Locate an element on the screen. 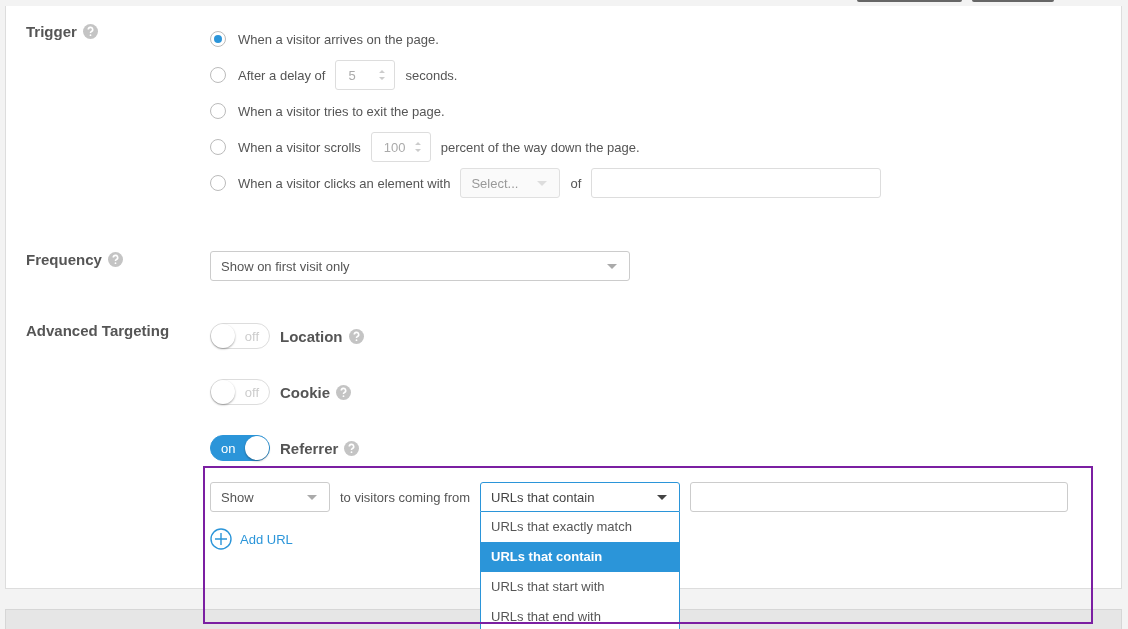 Image resolution: width=1128 pixels, height=629 pixels. dropdown-option: URLs that start with is located at coordinates (580, 587).